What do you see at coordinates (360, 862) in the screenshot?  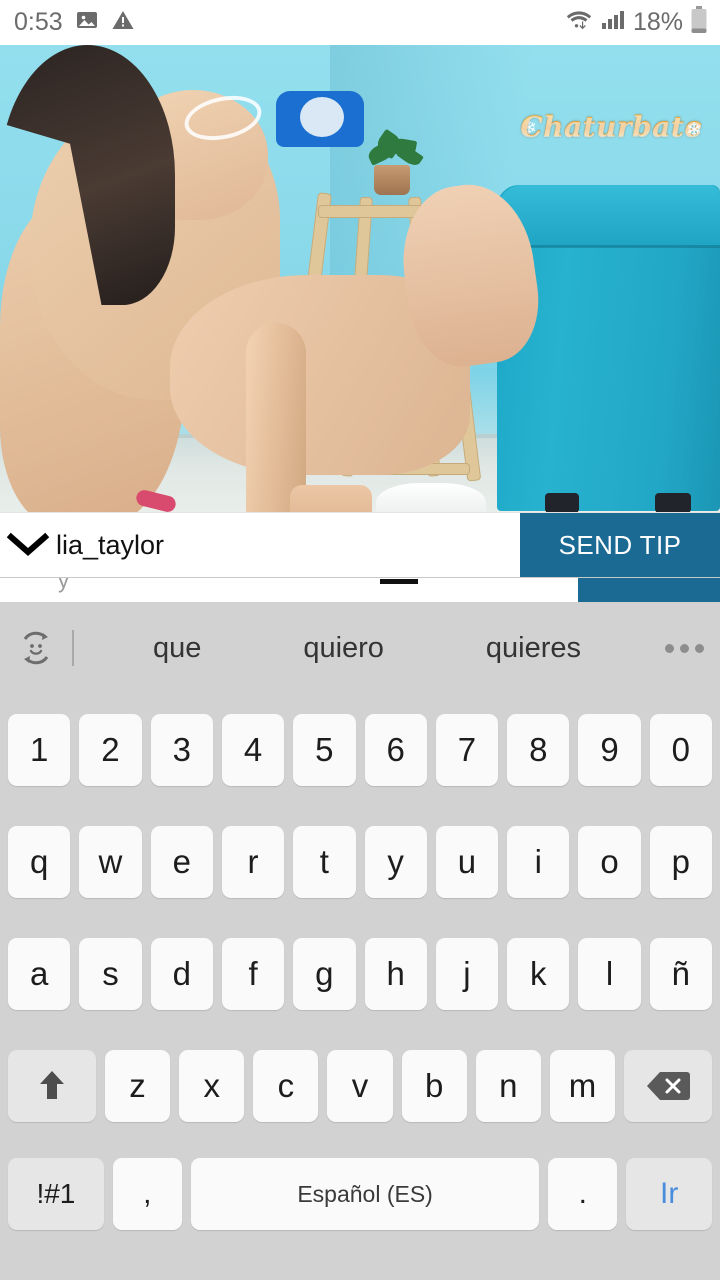 I see `keyboard-row-top: q w e r t y u i o p` at bounding box center [360, 862].